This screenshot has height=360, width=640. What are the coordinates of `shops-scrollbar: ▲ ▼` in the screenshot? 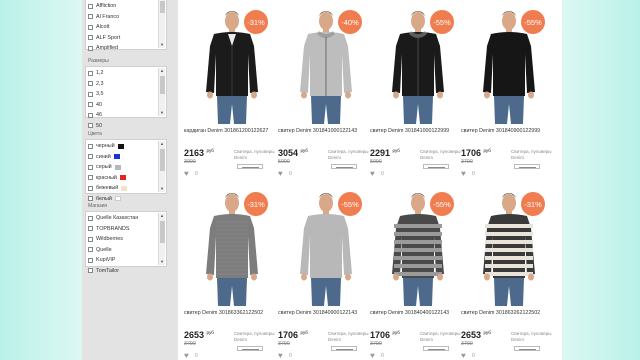 It's located at (161, 239).